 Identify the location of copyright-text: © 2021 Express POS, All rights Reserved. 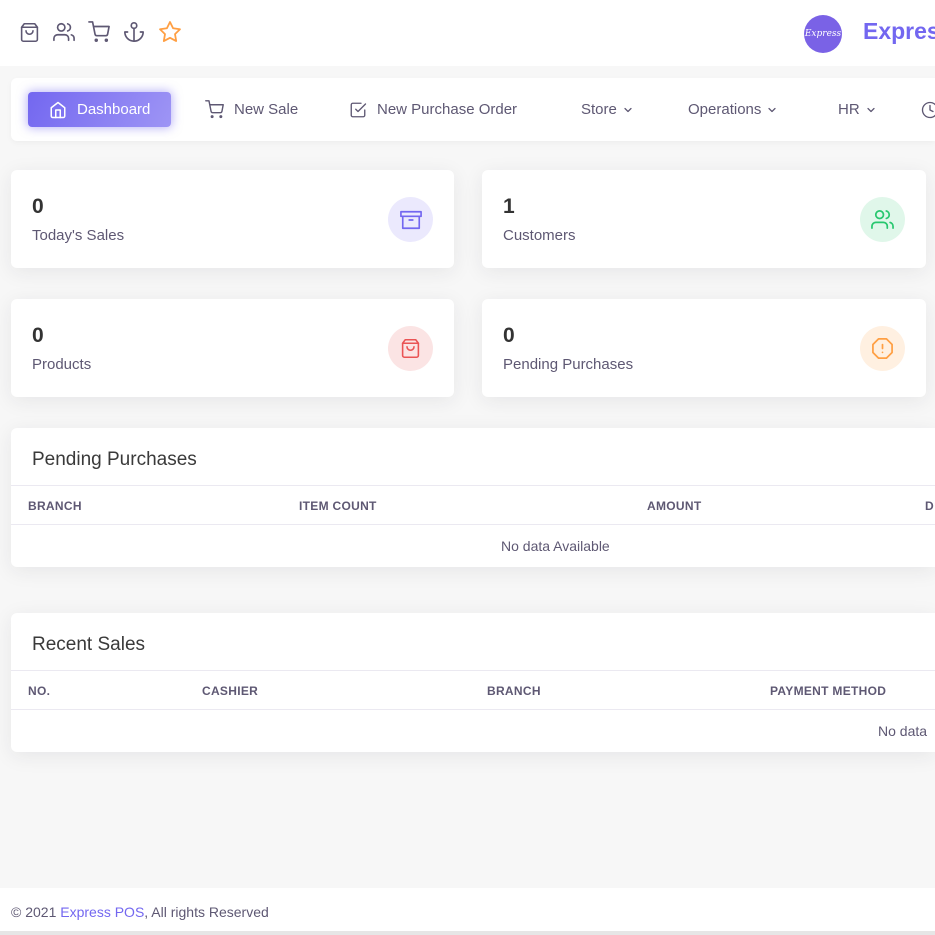
(140, 912).